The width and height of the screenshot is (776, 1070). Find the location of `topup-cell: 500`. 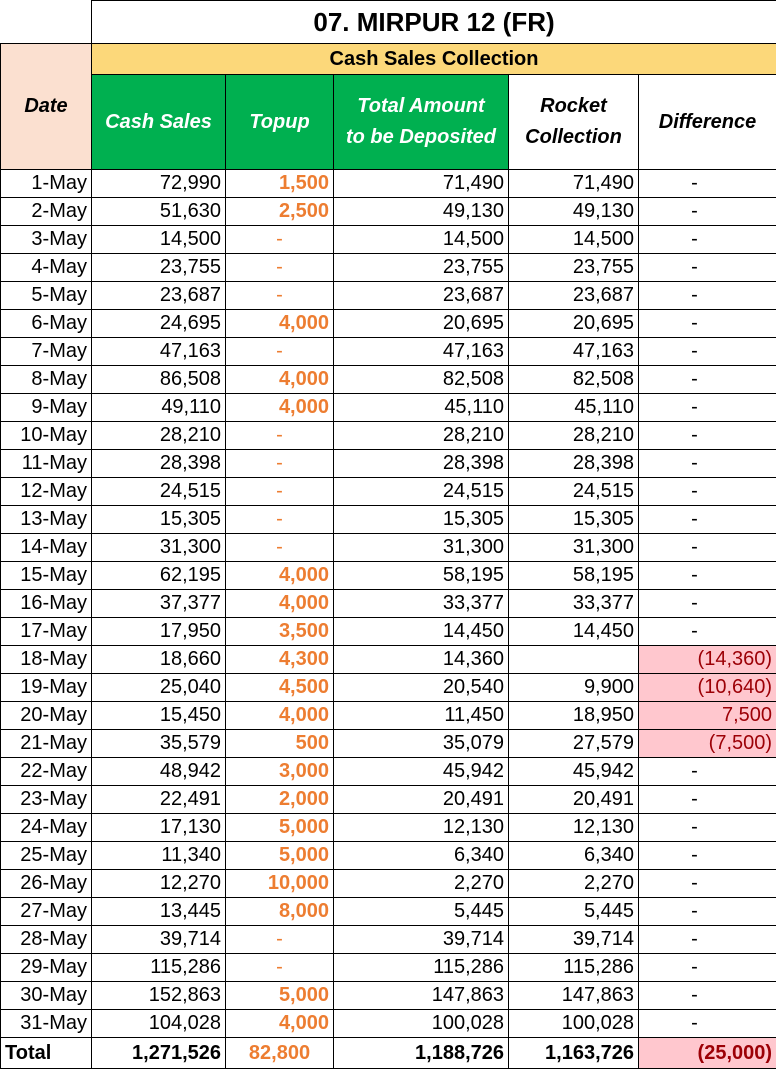

topup-cell: 500 is located at coordinates (279, 743).